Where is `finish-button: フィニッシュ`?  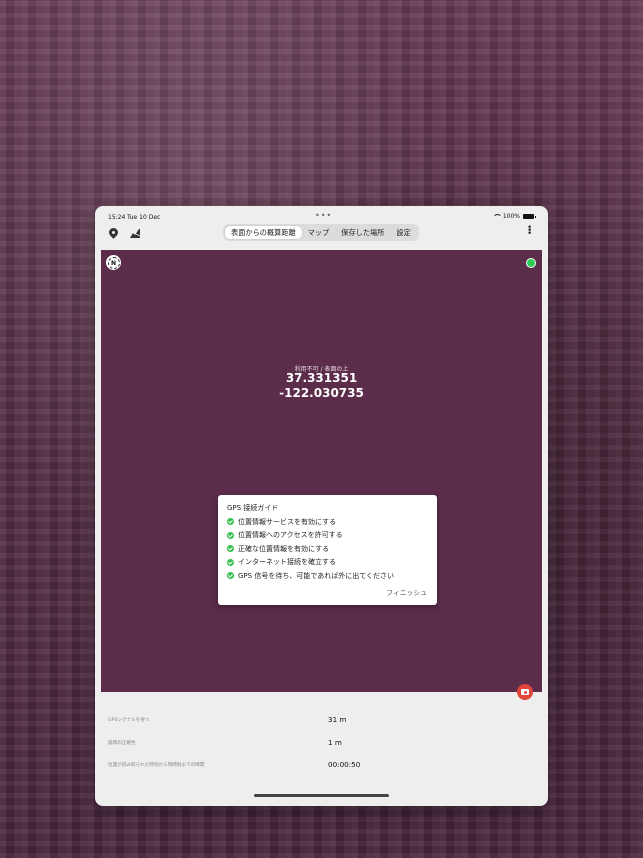
finish-button: フィニッシュ is located at coordinates (406, 592).